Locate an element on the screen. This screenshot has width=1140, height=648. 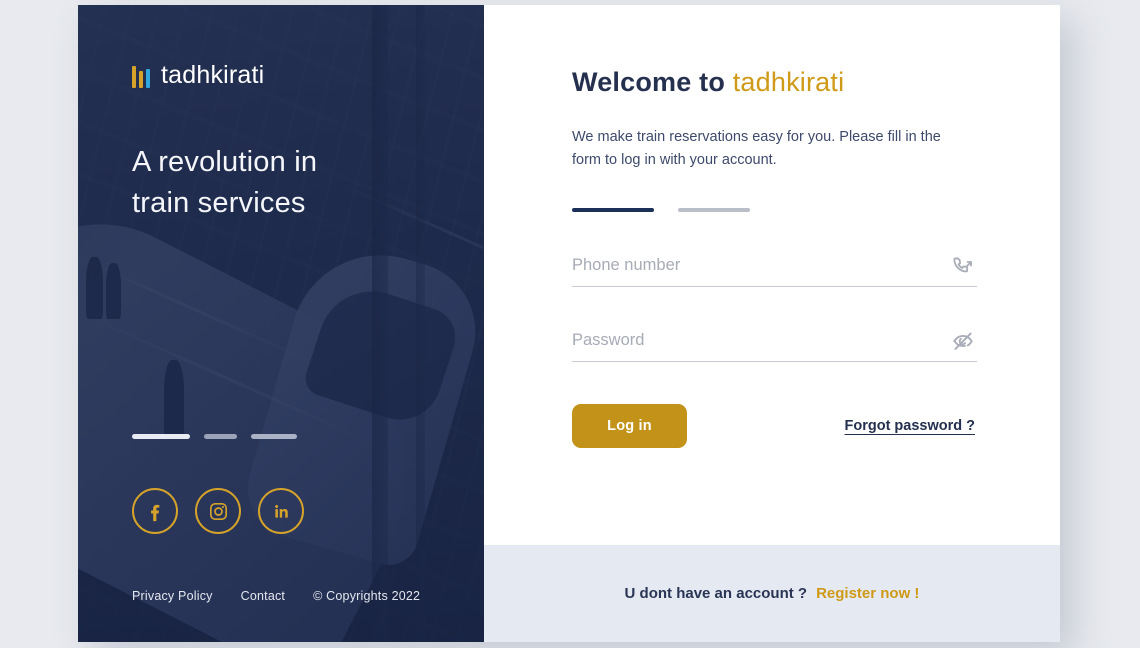
form-actions: Log in Forgot password ? is located at coordinates (774, 425).